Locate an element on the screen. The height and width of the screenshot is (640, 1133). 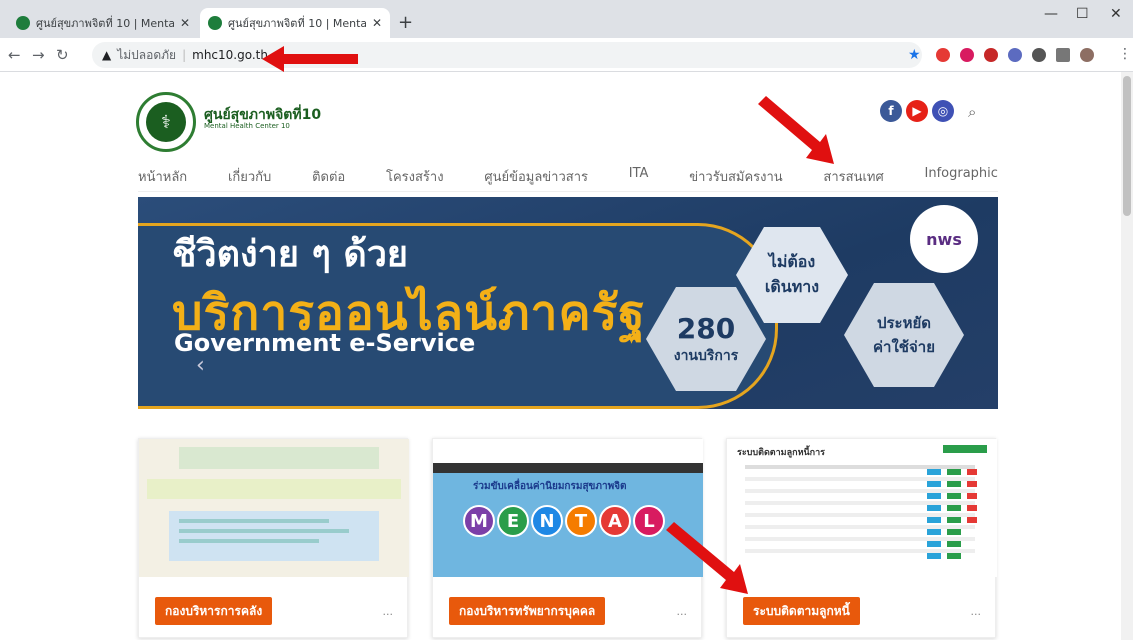
extension-icon is located at coordinates (967, 55).